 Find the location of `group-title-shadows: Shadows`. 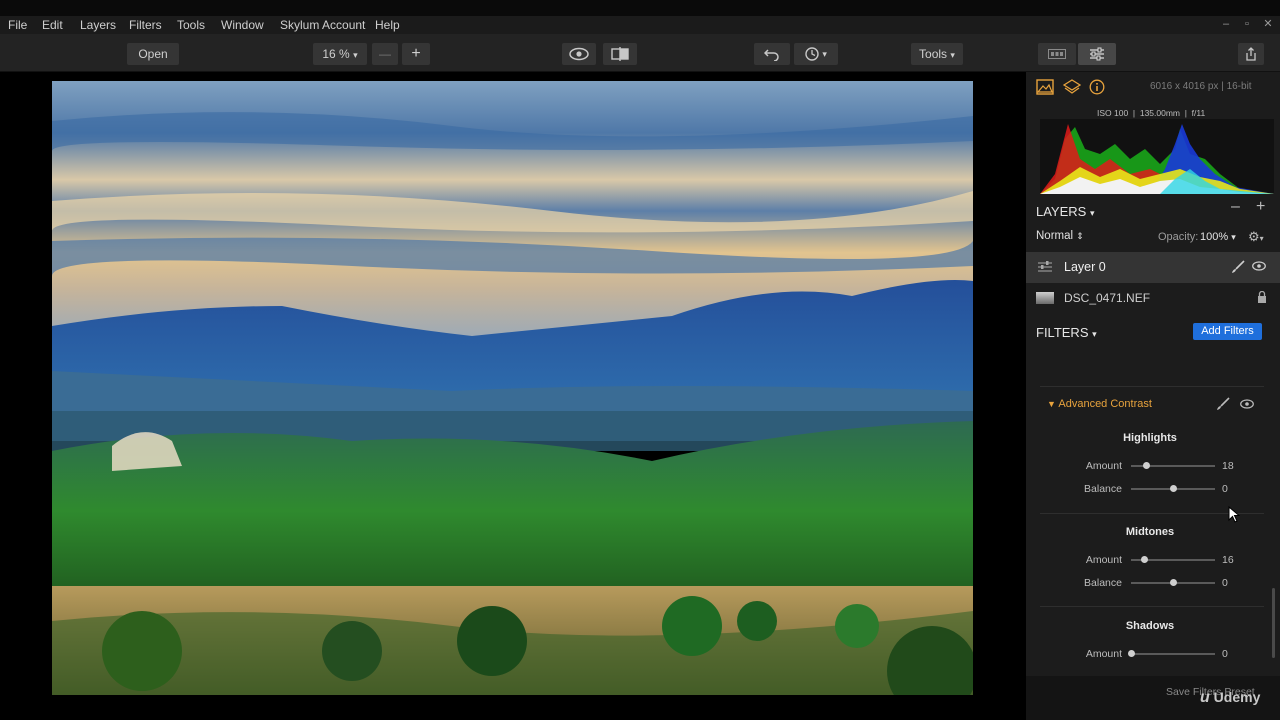

group-title-shadows: Shadows is located at coordinates (1150, 626).